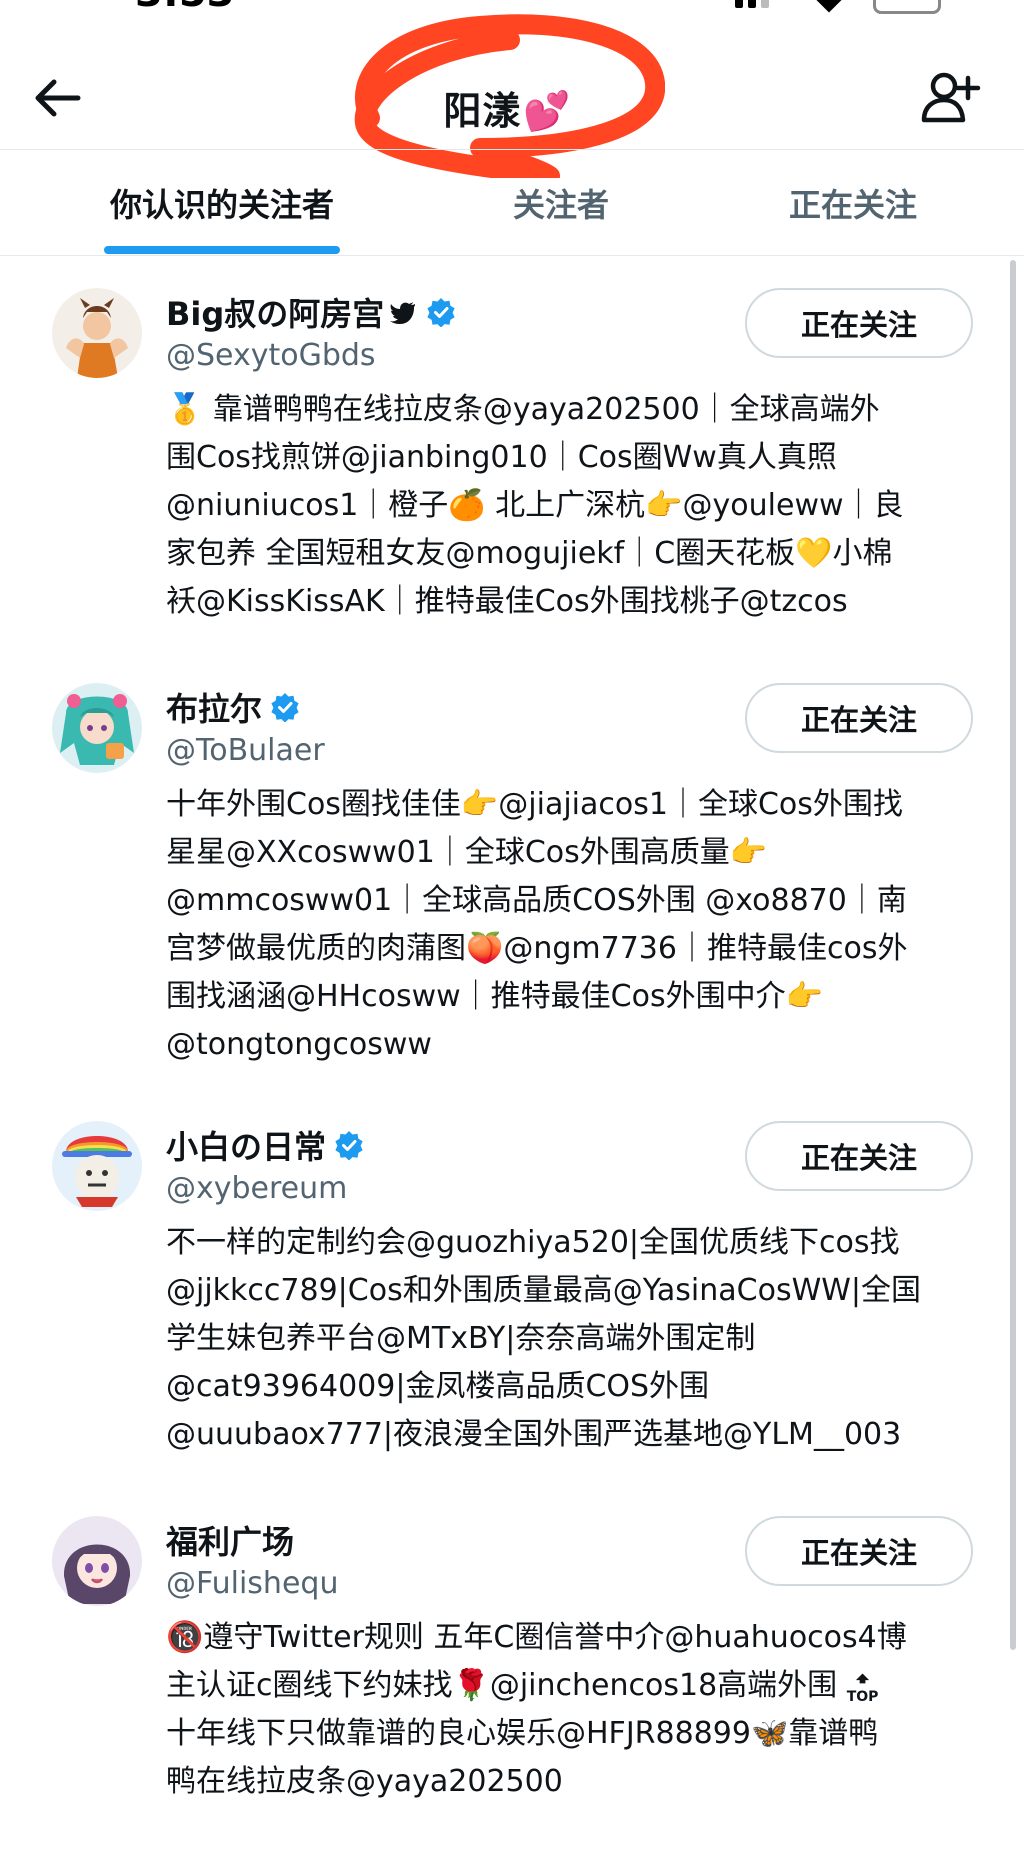 The width and height of the screenshot is (1024, 1862). I want to click on display-name-text: 福利广场, so click(230, 1542).